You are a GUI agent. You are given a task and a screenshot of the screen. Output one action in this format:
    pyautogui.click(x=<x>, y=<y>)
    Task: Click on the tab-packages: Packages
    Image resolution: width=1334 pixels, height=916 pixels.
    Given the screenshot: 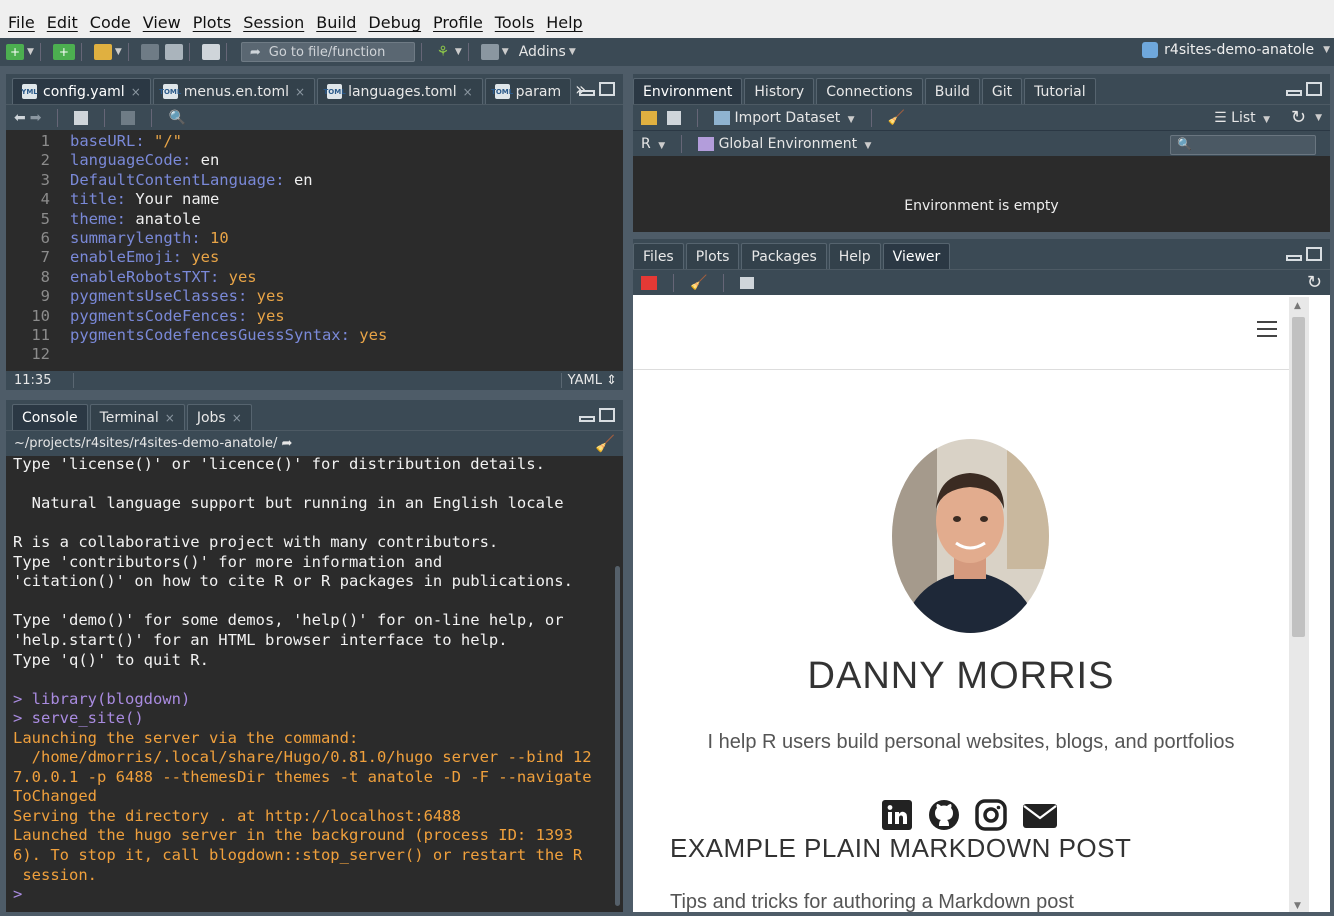 What is the action you would take?
    pyautogui.click(x=784, y=256)
    